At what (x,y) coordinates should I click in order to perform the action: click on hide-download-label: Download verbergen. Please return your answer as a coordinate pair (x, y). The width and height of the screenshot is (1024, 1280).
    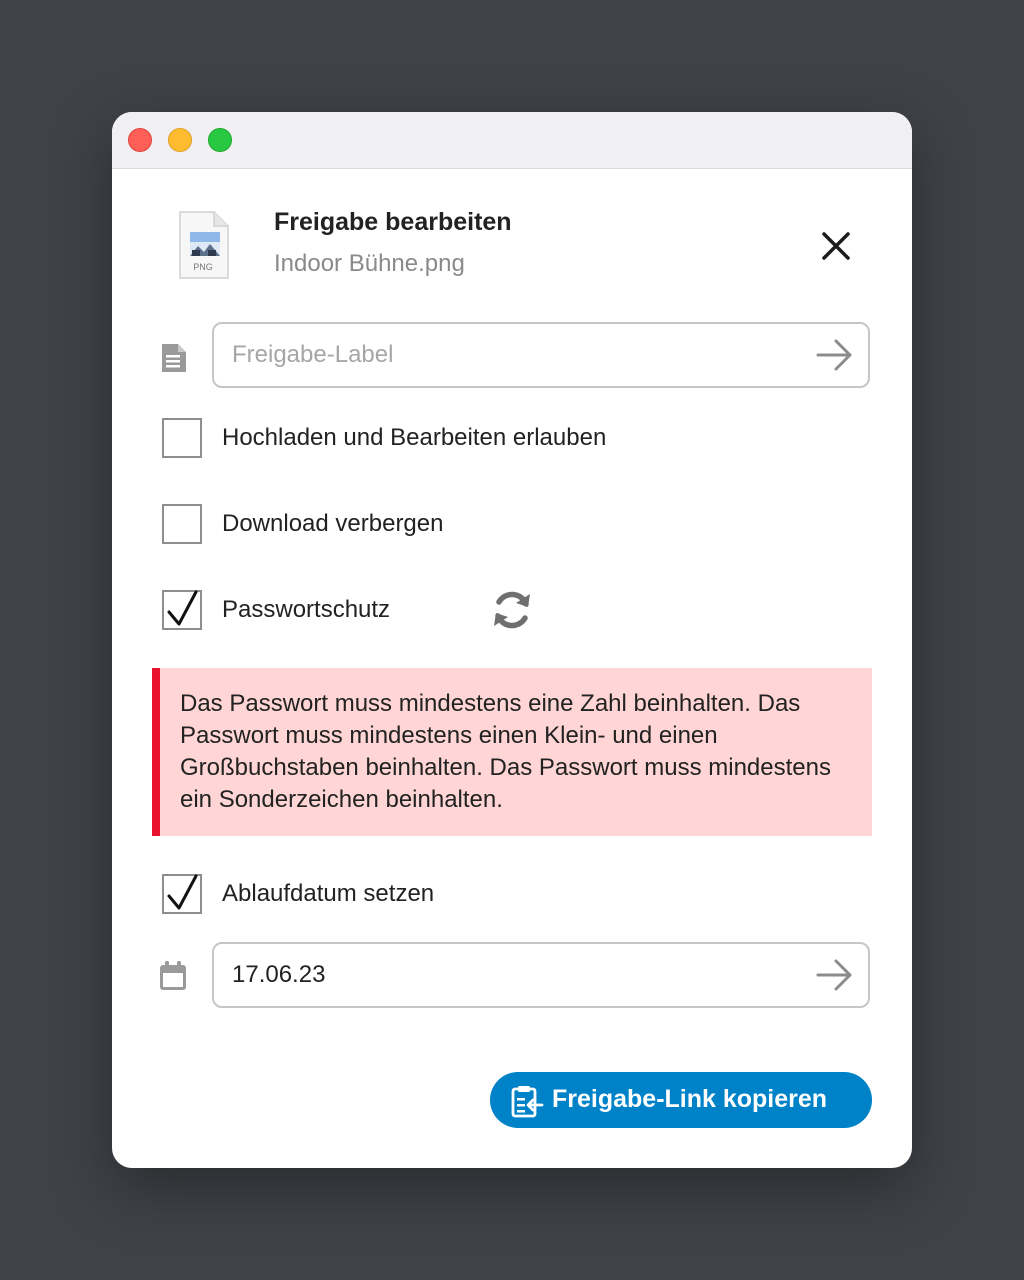
    Looking at the image, I should click on (333, 523).